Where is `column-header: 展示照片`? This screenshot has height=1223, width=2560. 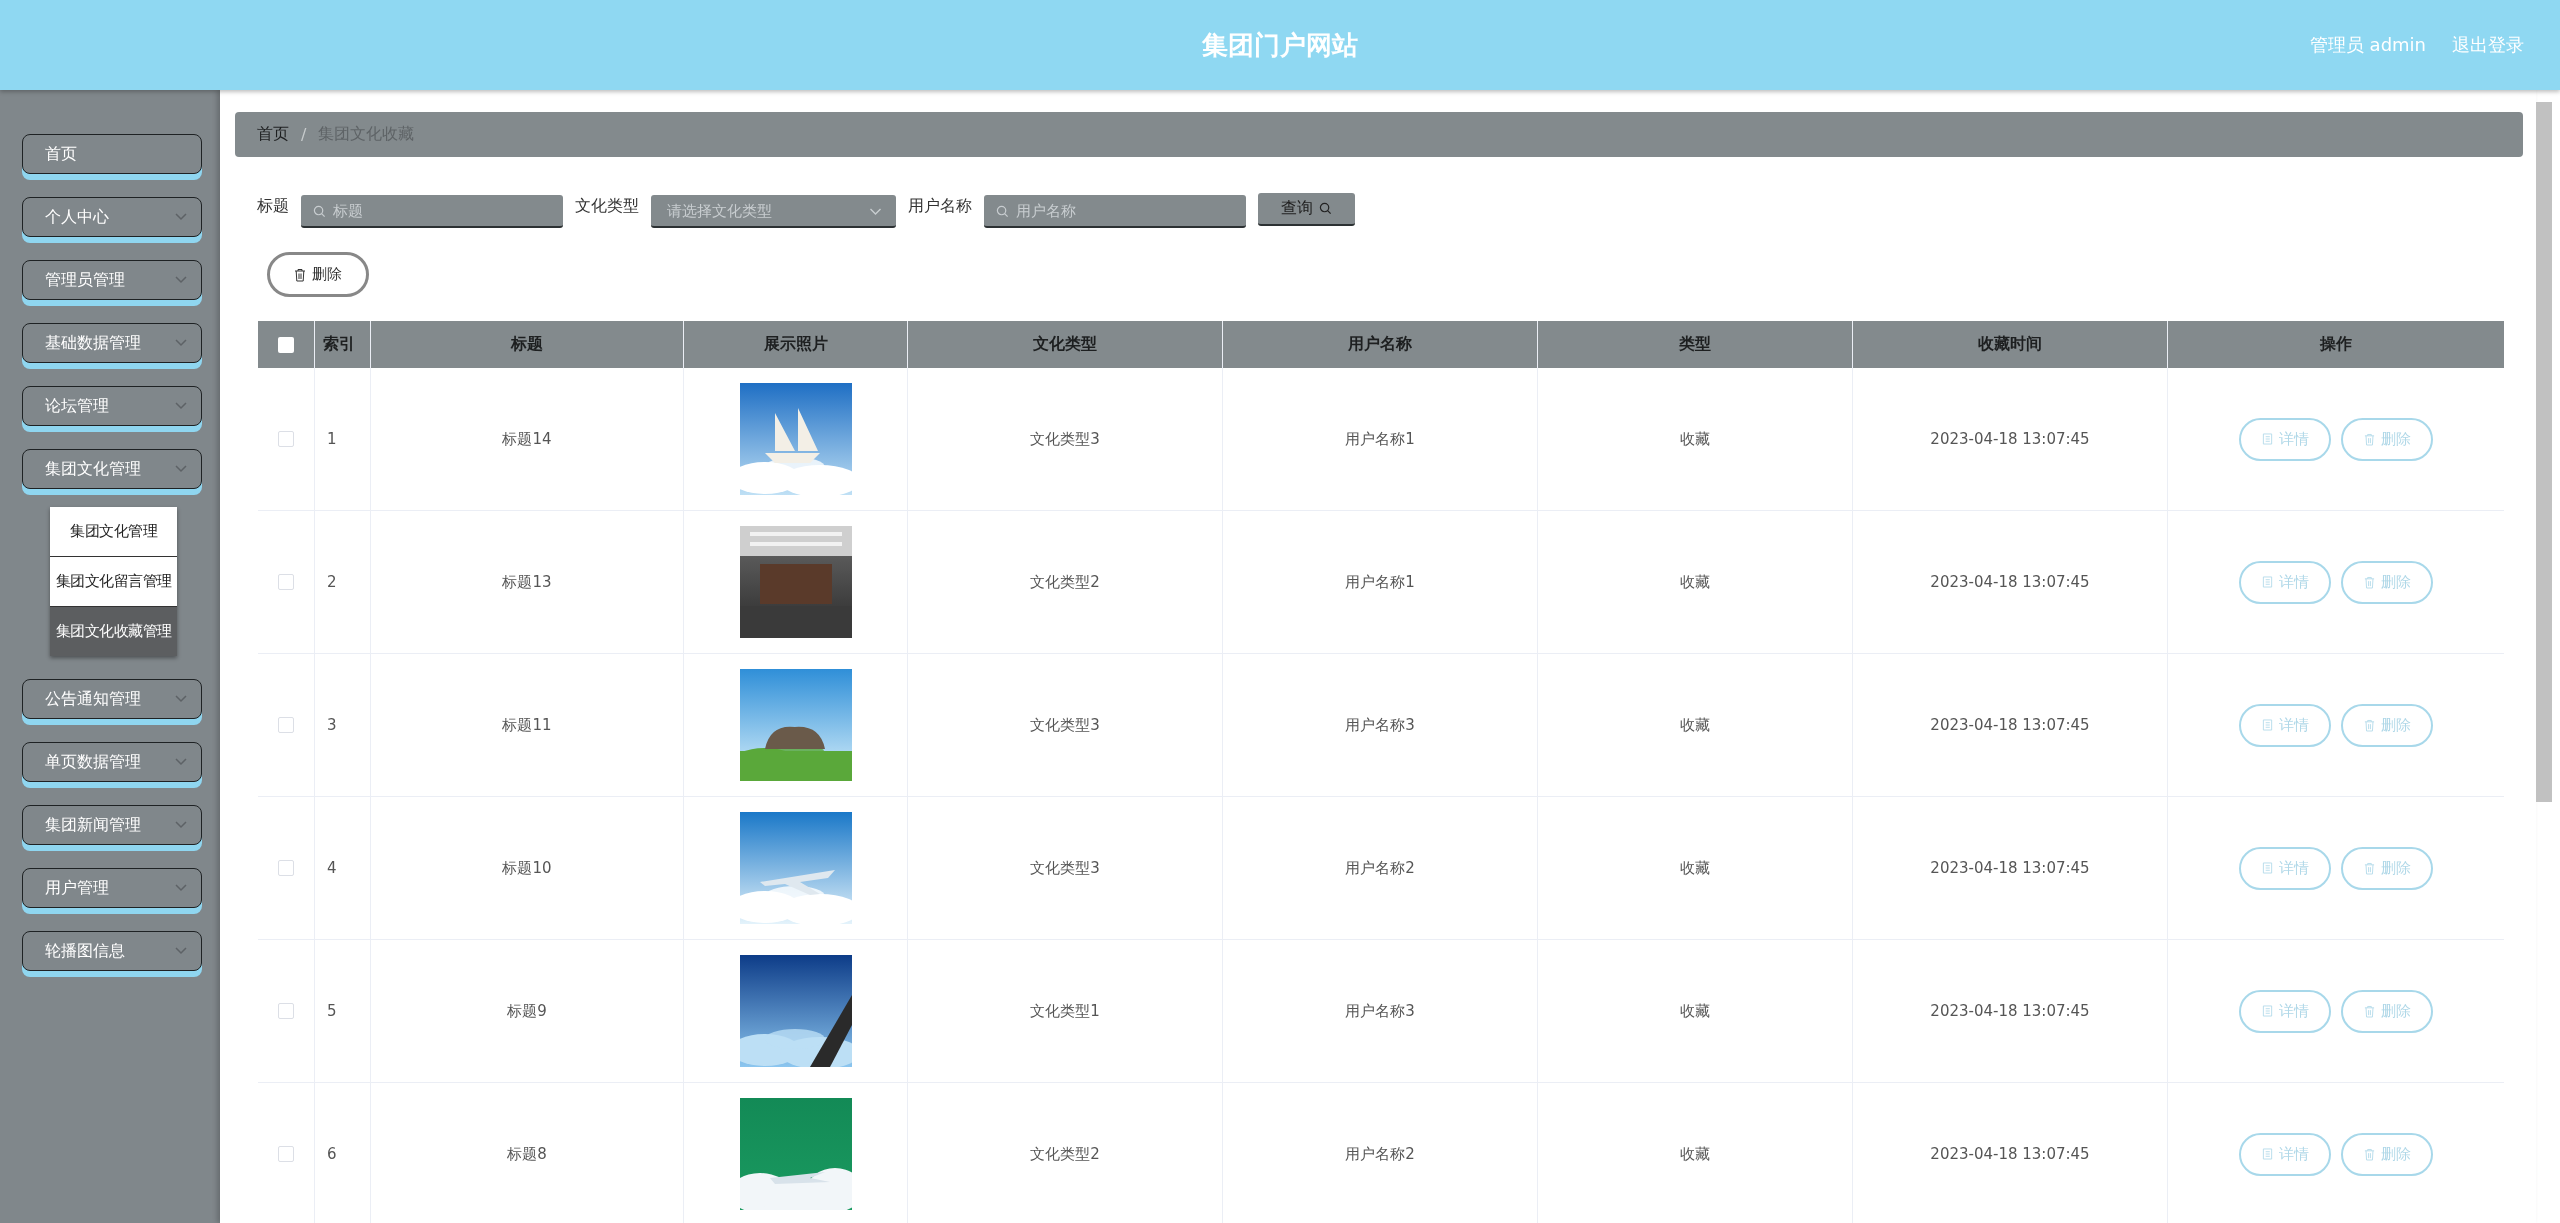 column-header: 展示照片 is located at coordinates (796, 344).